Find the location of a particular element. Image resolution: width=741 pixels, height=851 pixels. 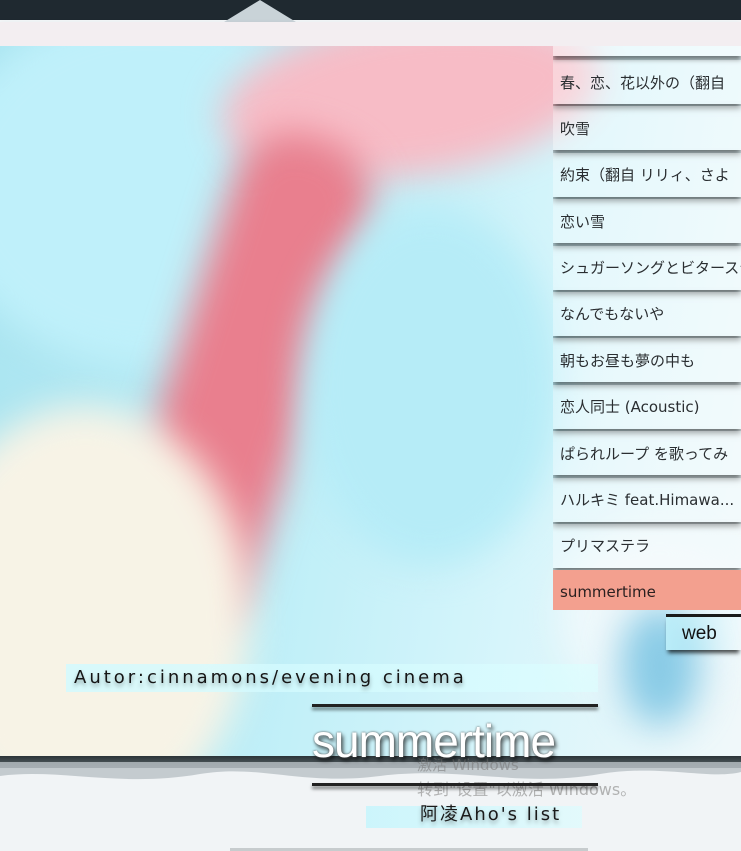

song-title: summertime is located at coordinates (434, 741).